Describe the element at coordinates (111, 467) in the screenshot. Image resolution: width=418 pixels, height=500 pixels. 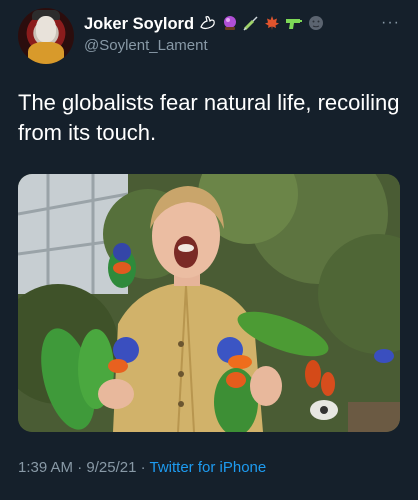
I see `tweet-date: 9/25/21` at that location.